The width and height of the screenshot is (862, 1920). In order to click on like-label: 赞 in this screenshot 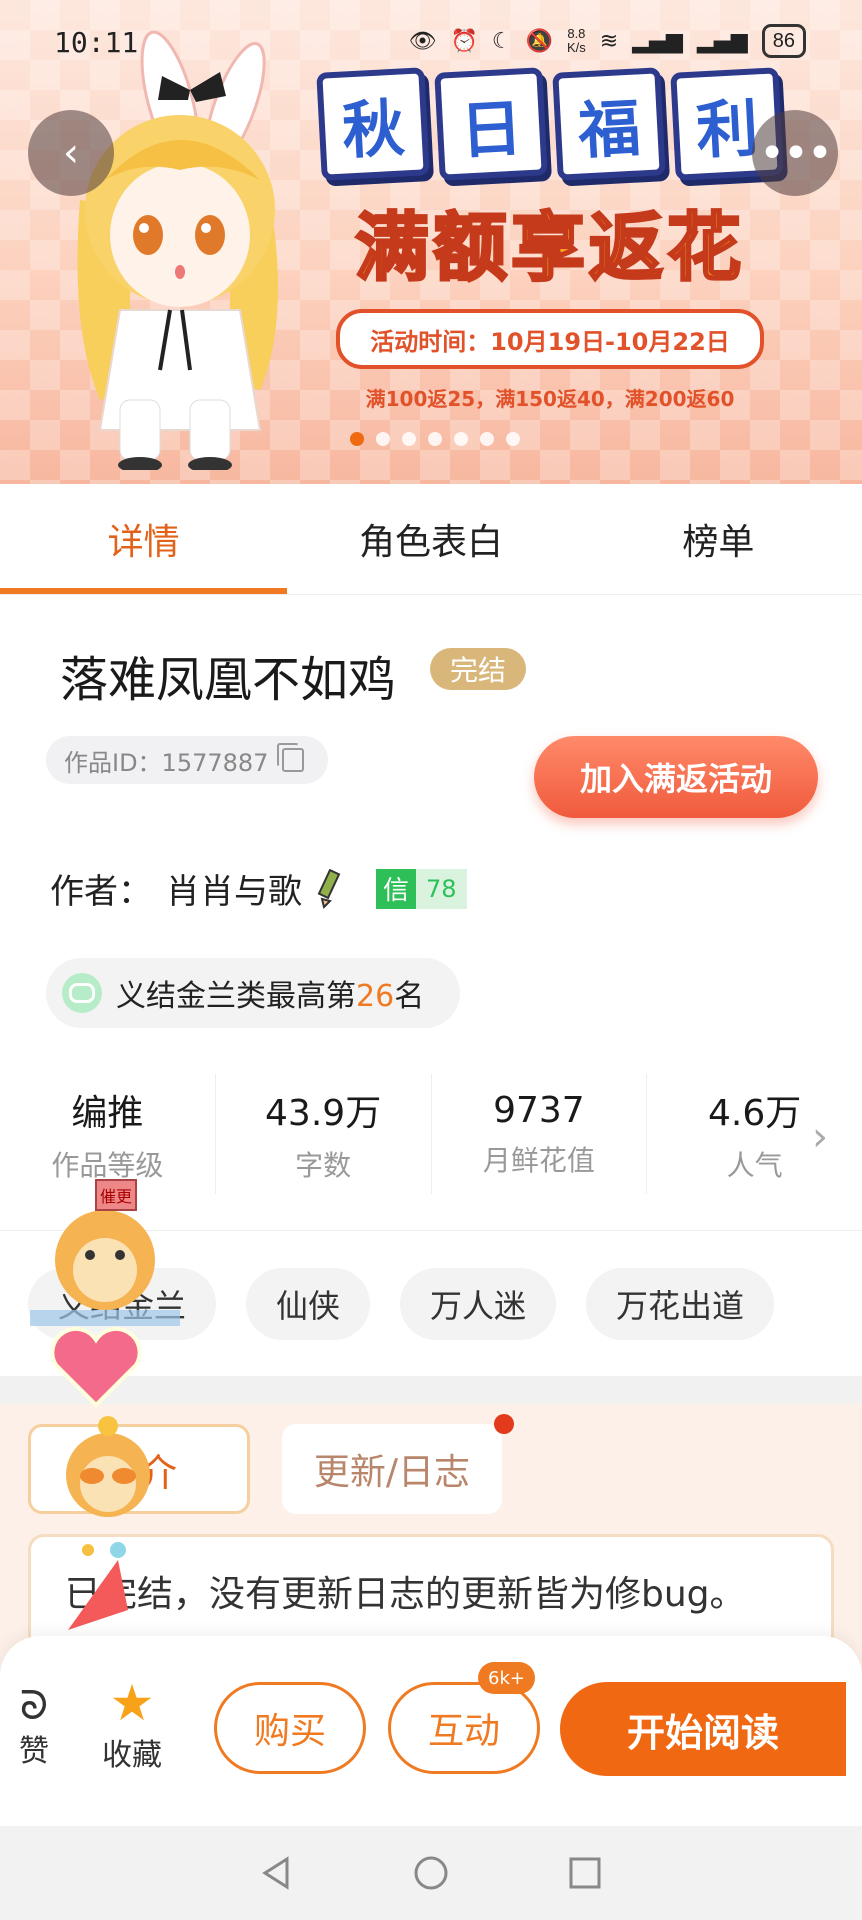, I will do `click(34, 1751)`.